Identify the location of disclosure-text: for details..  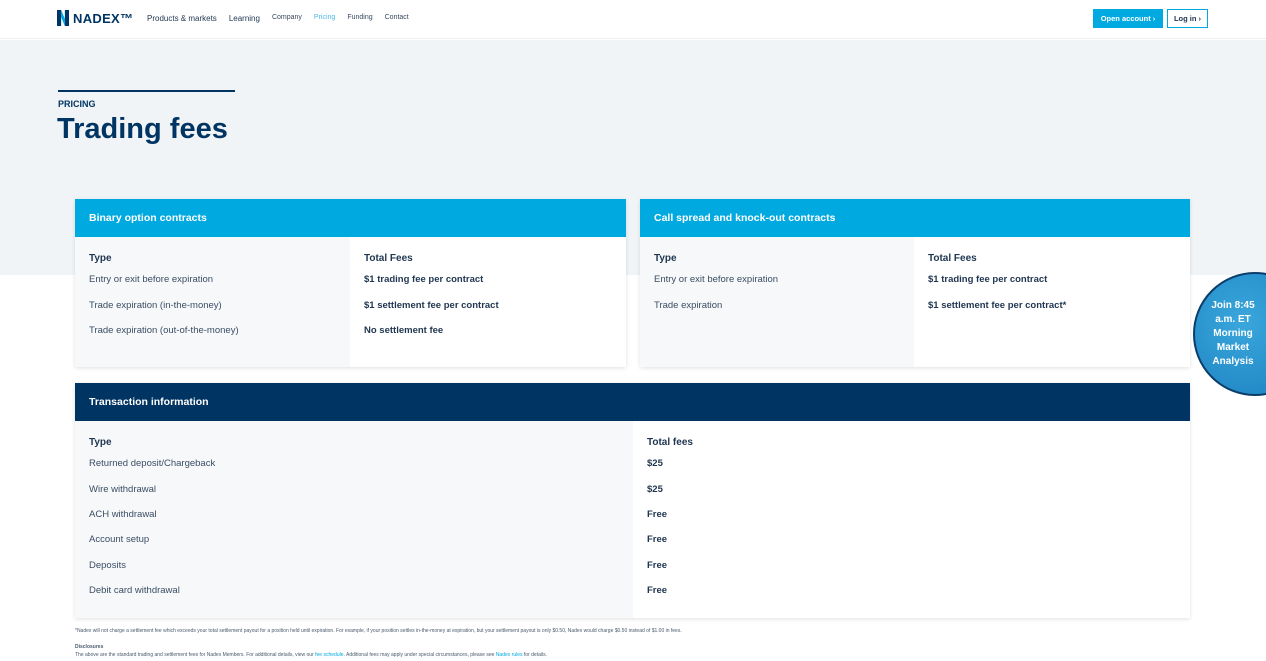
(534, 655).